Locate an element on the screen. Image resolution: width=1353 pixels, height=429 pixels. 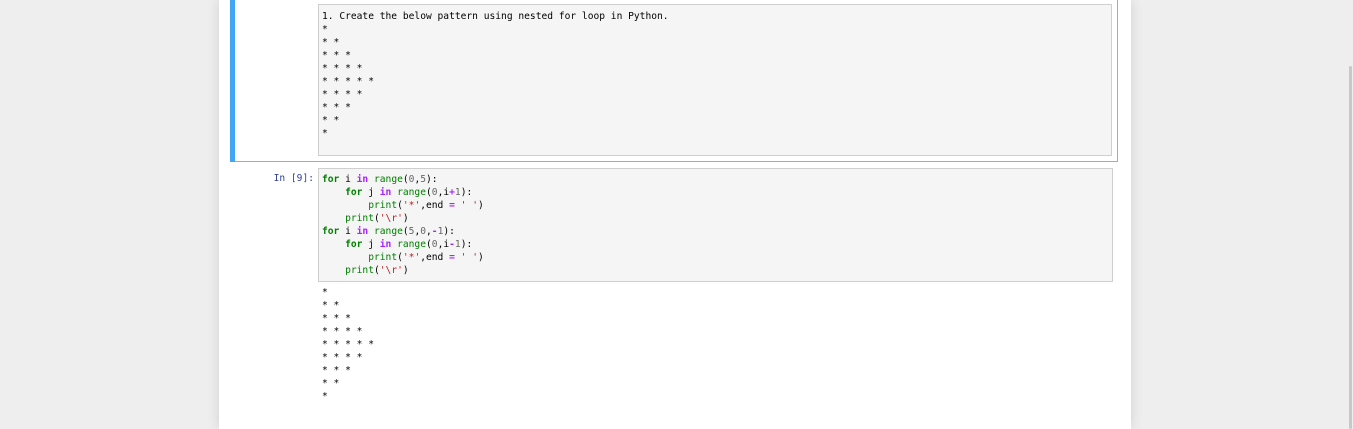
input-prompt: In [9]: is located at coordinates (293, 178).